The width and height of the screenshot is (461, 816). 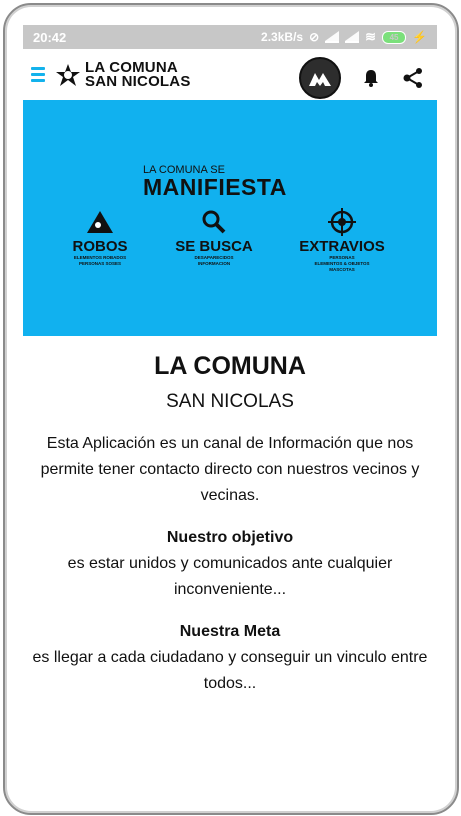 I want to click on warning-triangle-icon, so click(x=100, y=222).